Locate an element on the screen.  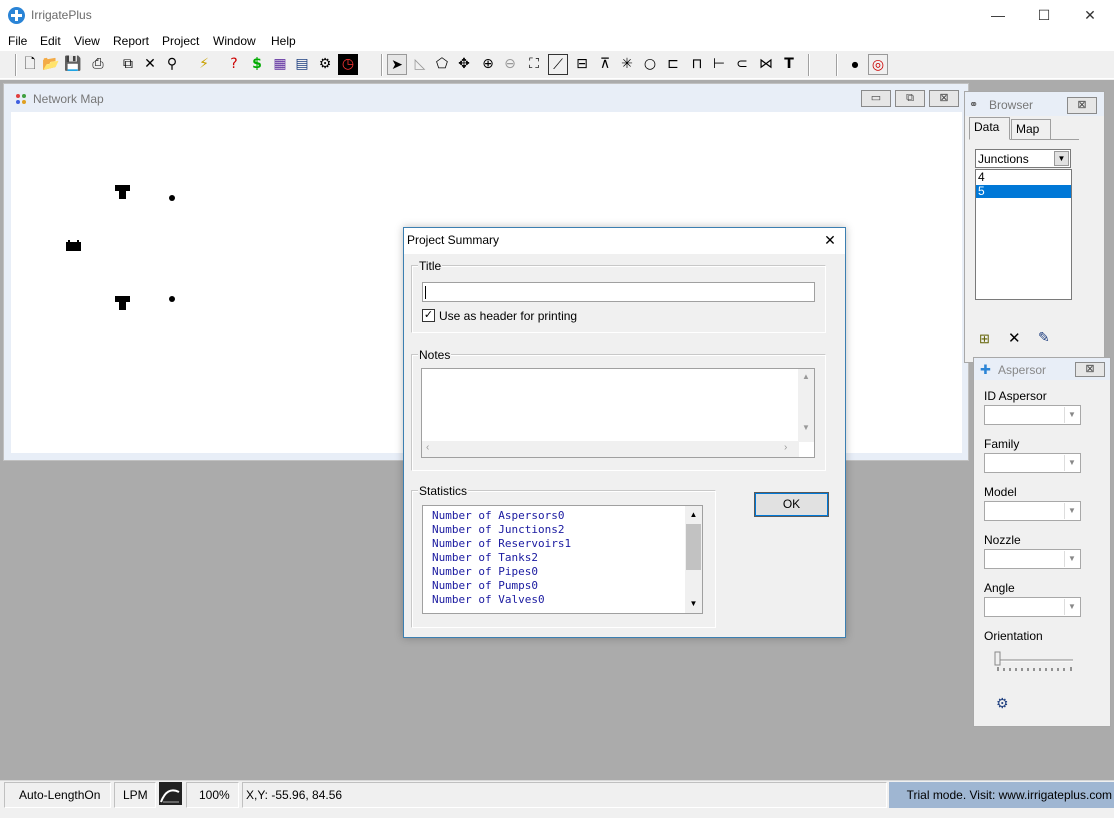
find-binoculars-icon: ⚲ is located at coordinates (172, 64).